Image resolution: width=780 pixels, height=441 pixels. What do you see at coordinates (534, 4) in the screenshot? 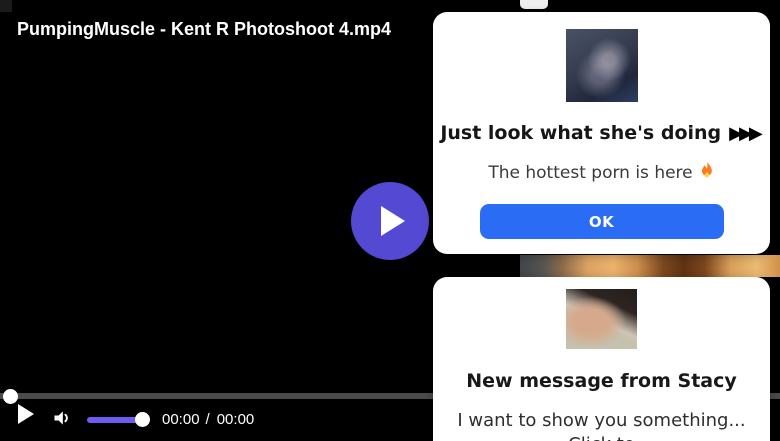
I see `top-card-edge` at bounding box center [534, 4].